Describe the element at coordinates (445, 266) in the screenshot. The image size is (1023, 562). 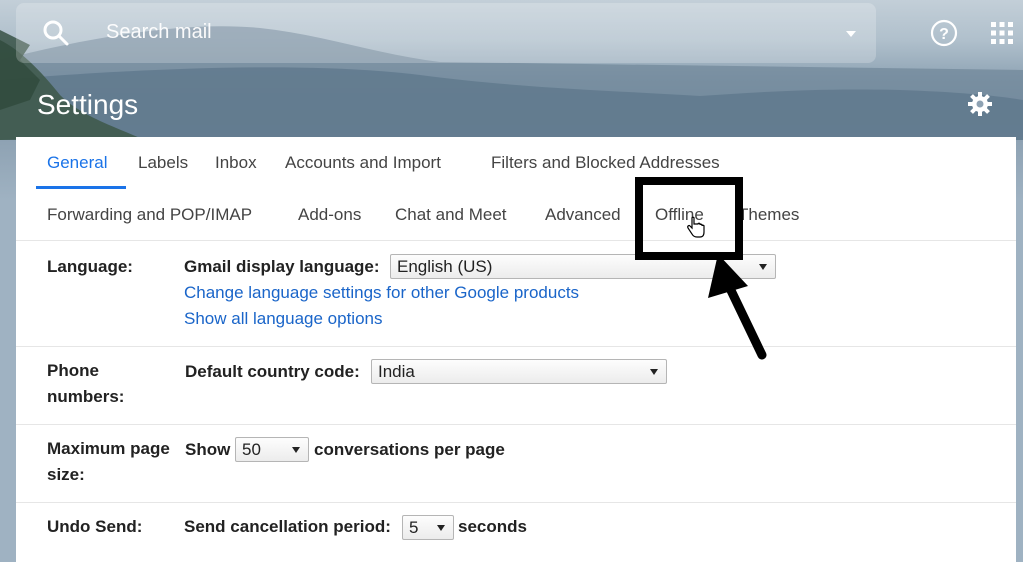
I see `display-language-value: English (US)` at that location.